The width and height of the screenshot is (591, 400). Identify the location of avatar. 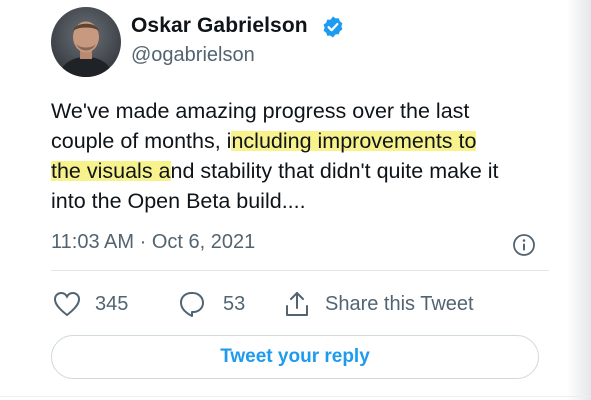
(86, 42).